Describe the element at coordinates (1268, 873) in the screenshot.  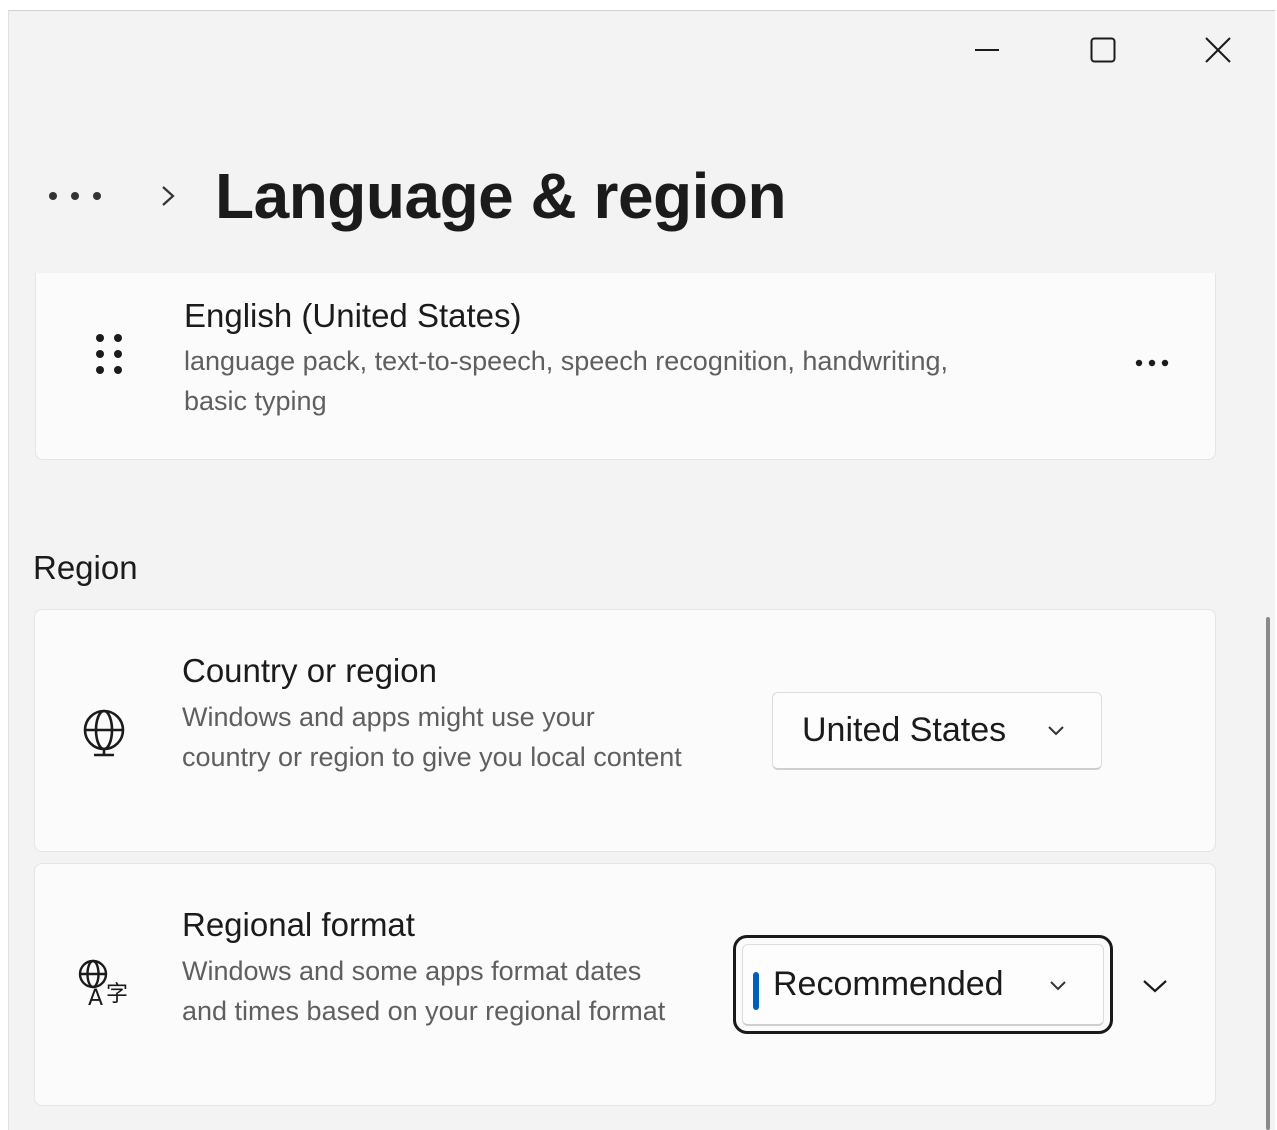
I see `scrollbar-thumb` at that location.